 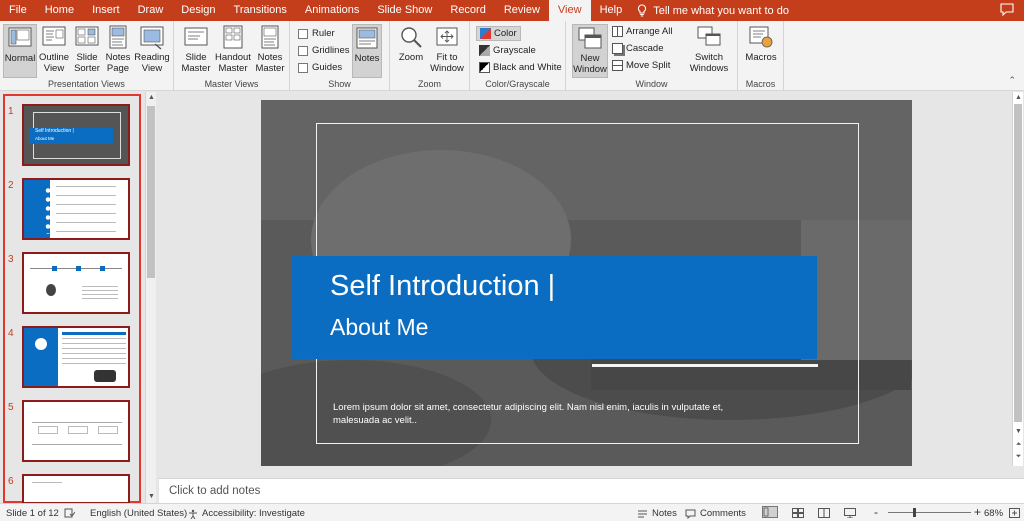 What do you see at coordinates (798, 513) in the screenshot?
I see `slide-sorter-status-icon` at bounding box center [798, 513].